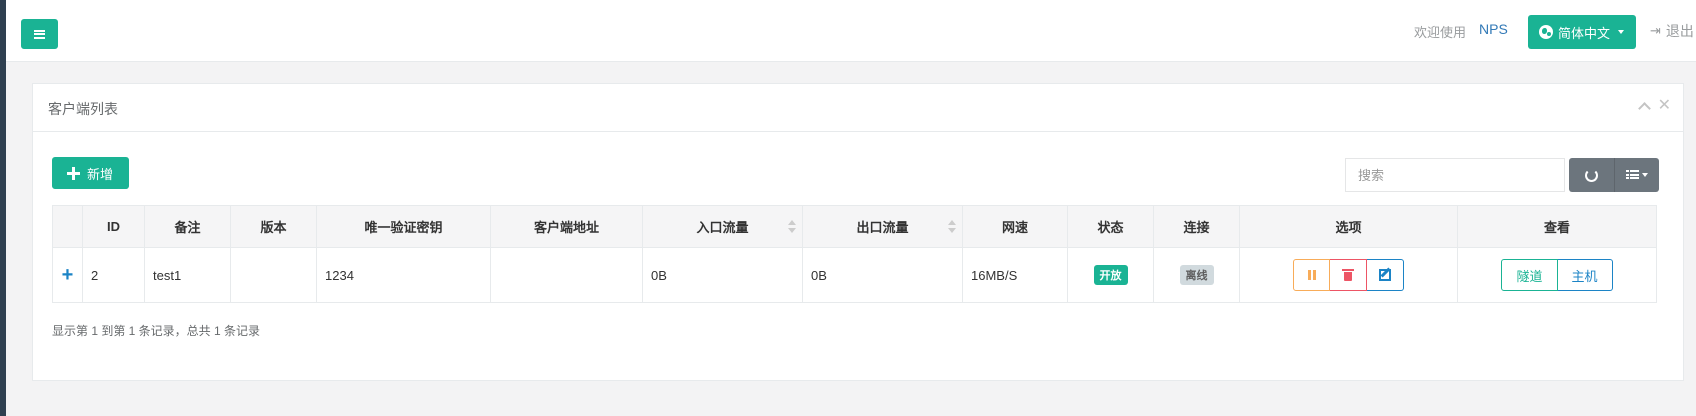 This screenshot has height=416, width=1696. What do you see at coordinates (3, 208) in the screenshot?
I see `sidebar-edge` at bounding box center [3, 208].